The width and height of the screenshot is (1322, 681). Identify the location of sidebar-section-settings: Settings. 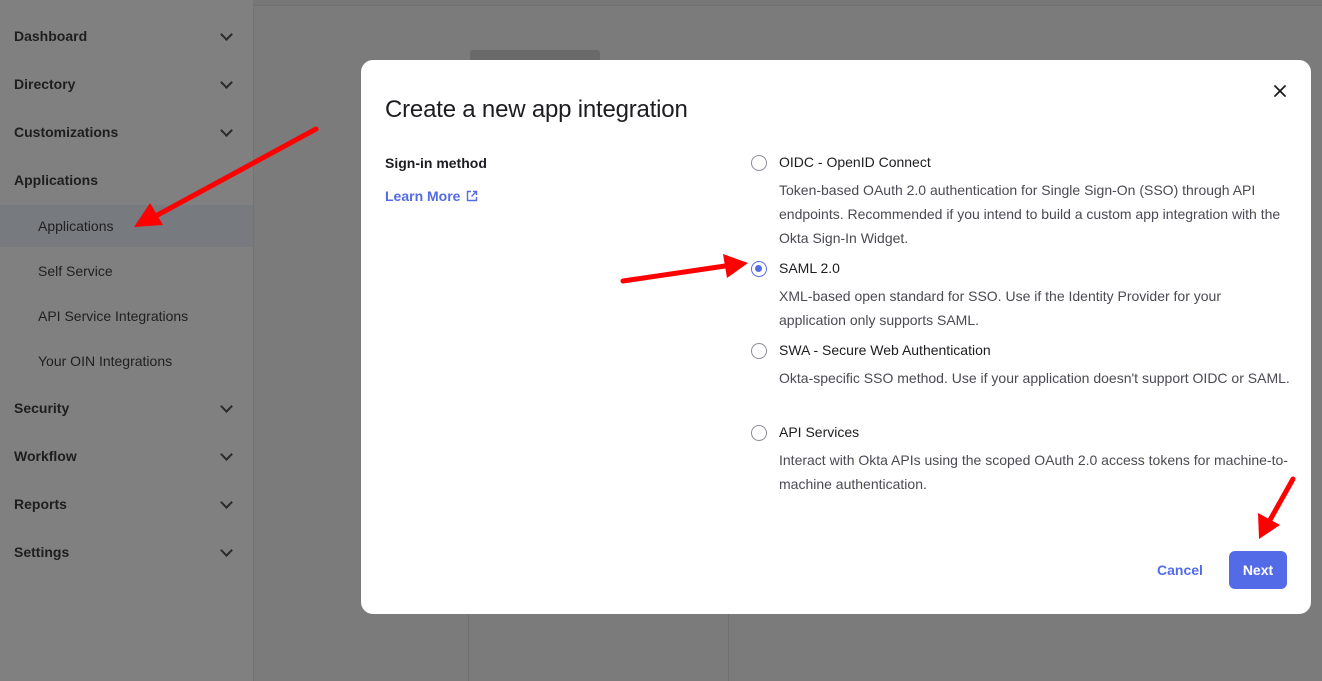
(123, 552).